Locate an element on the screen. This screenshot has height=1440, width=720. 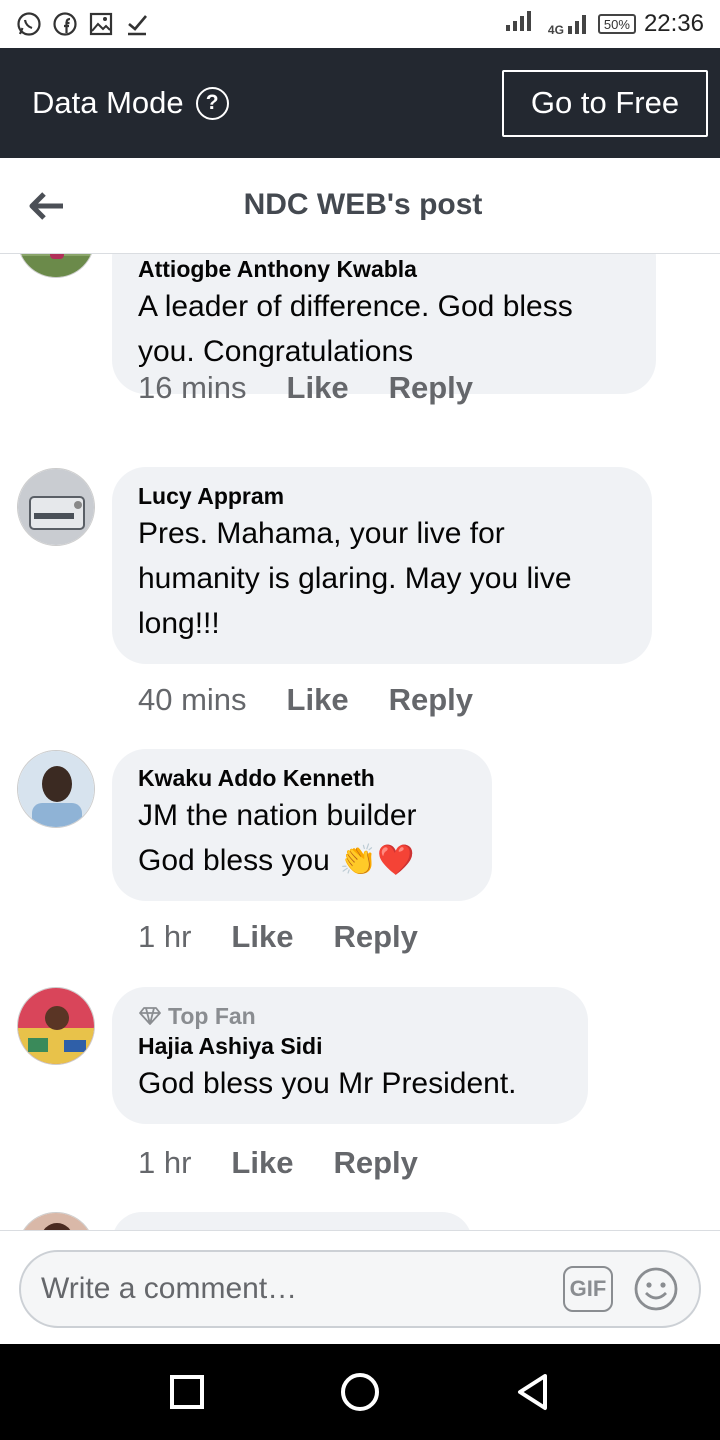
system-status: 4G 50% 22:36 is located at coordinates (604, 24).